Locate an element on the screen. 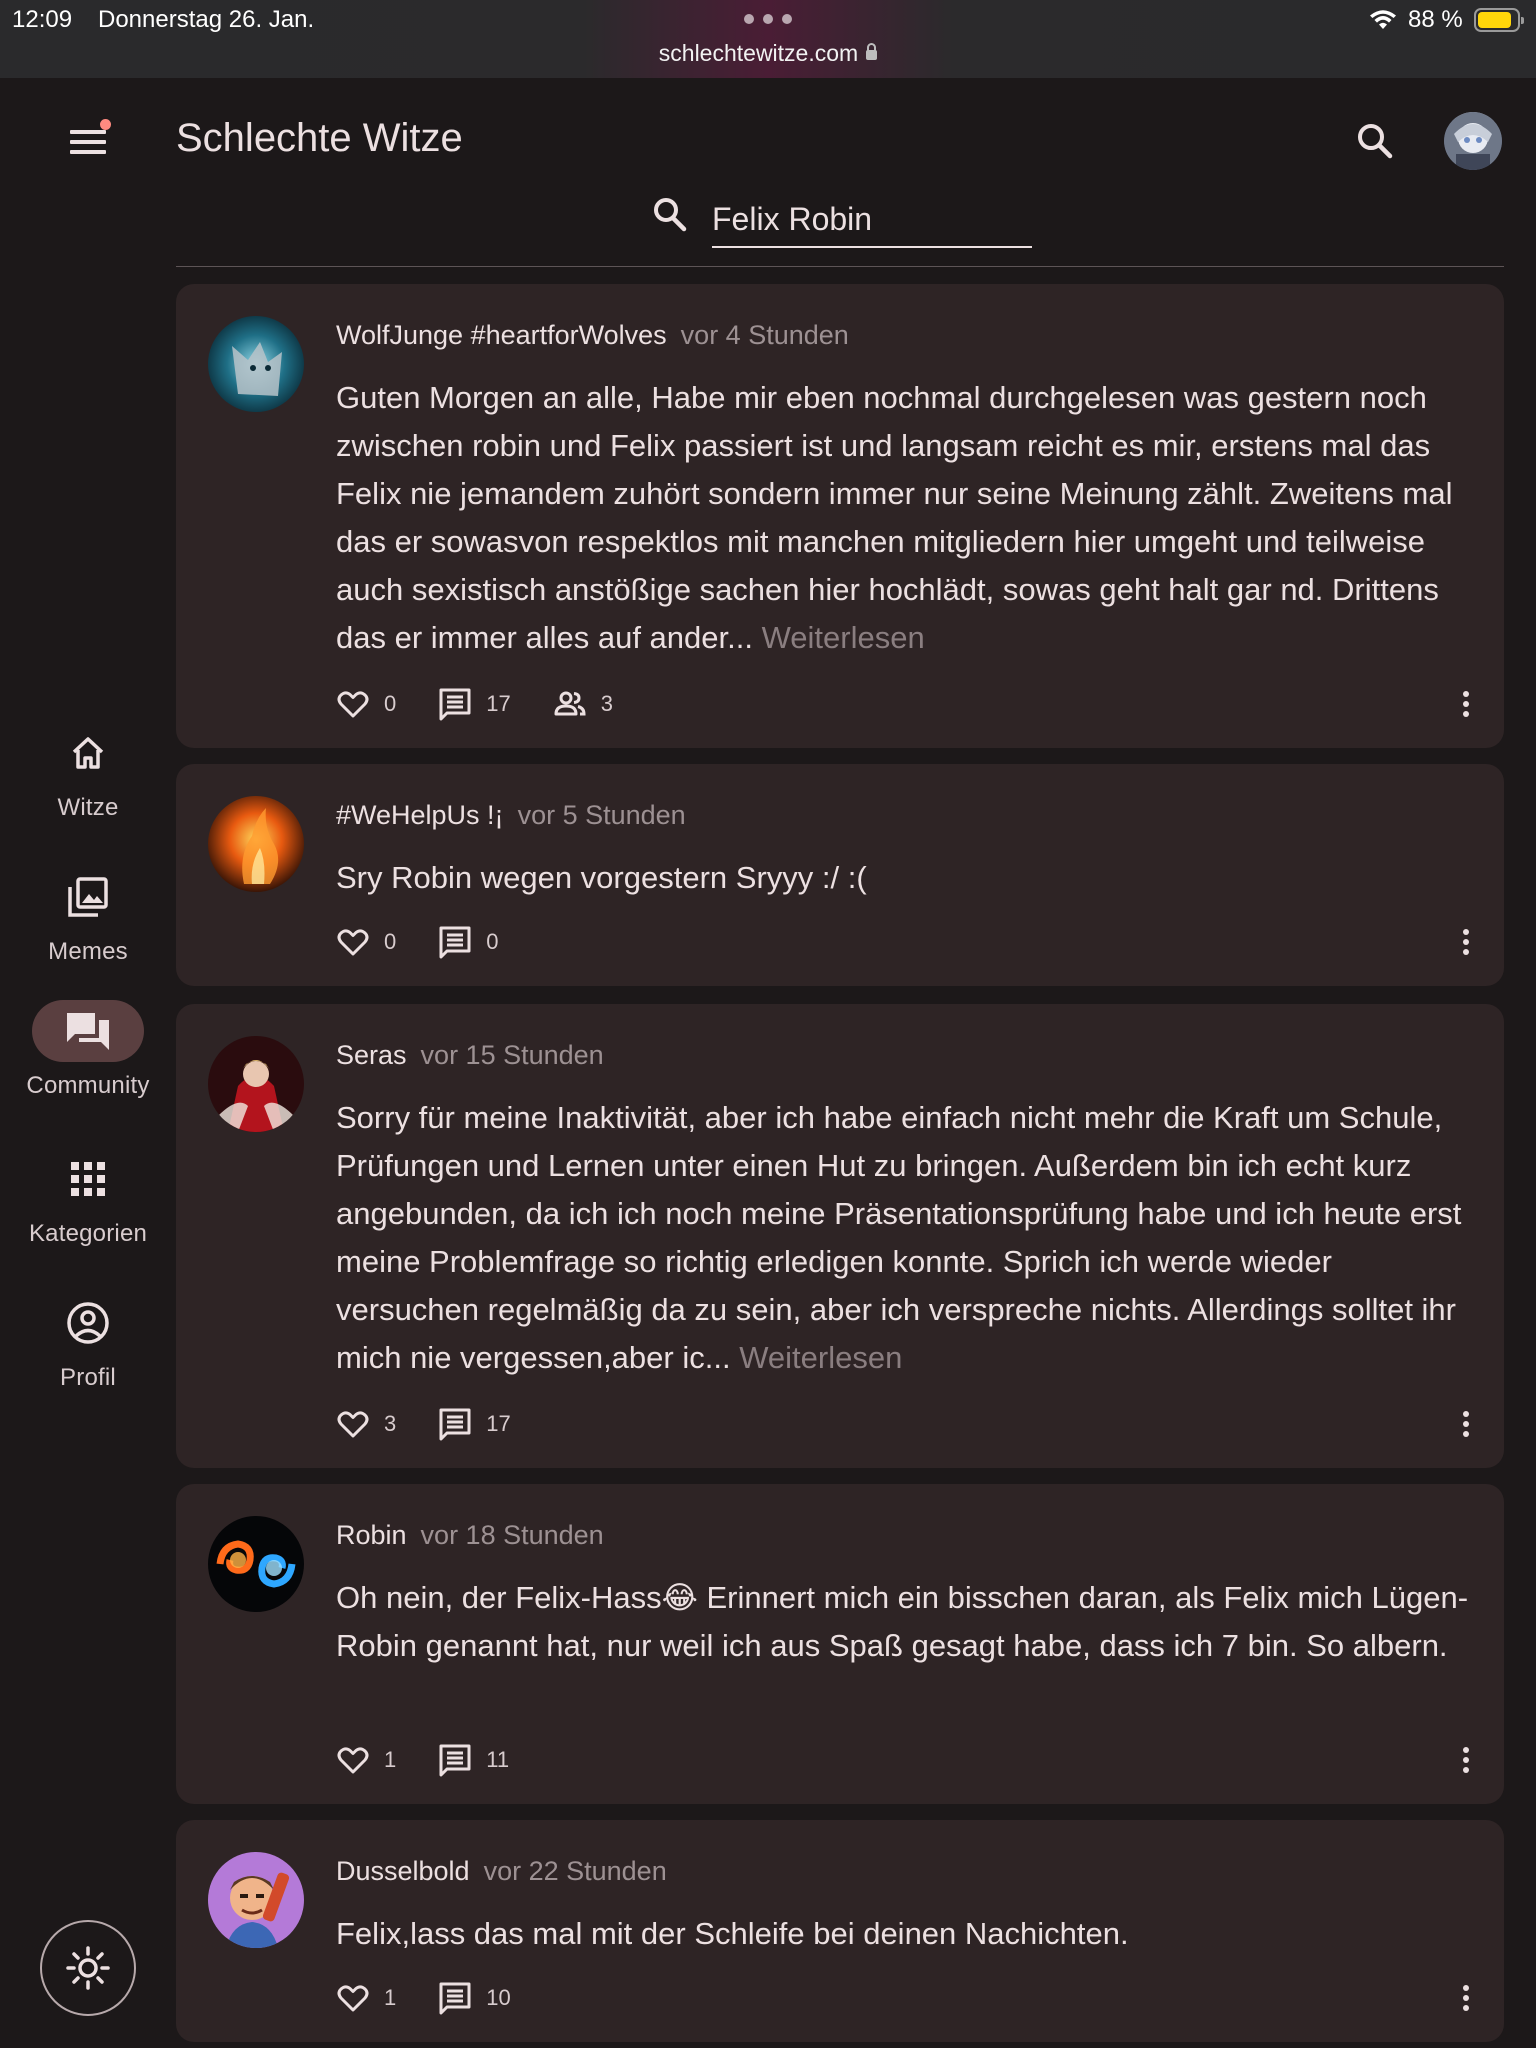 This screenshot has height=2048, width=1536. nav-item-profil: Profil is located at coordinates (88, 1347).